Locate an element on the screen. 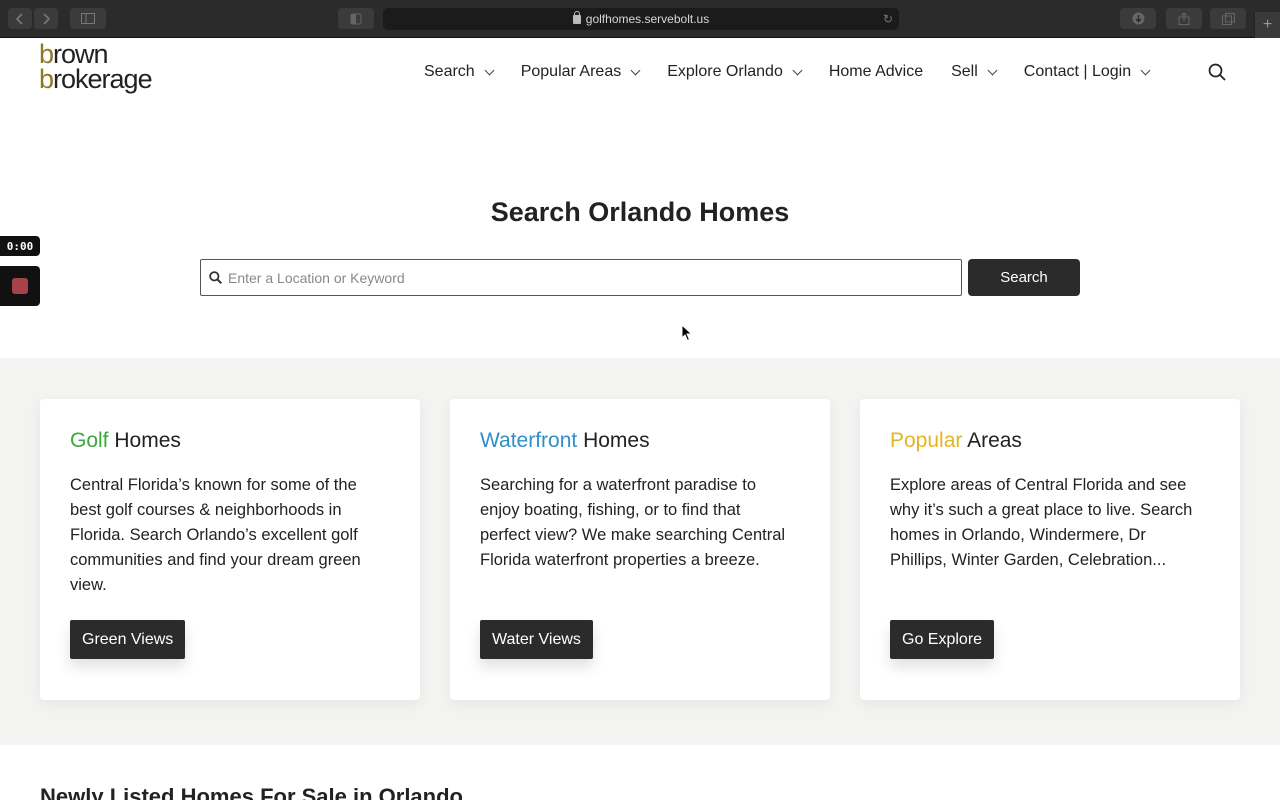 The image size is (1280, 800). download-icon is located at coordinates (1138, 18).